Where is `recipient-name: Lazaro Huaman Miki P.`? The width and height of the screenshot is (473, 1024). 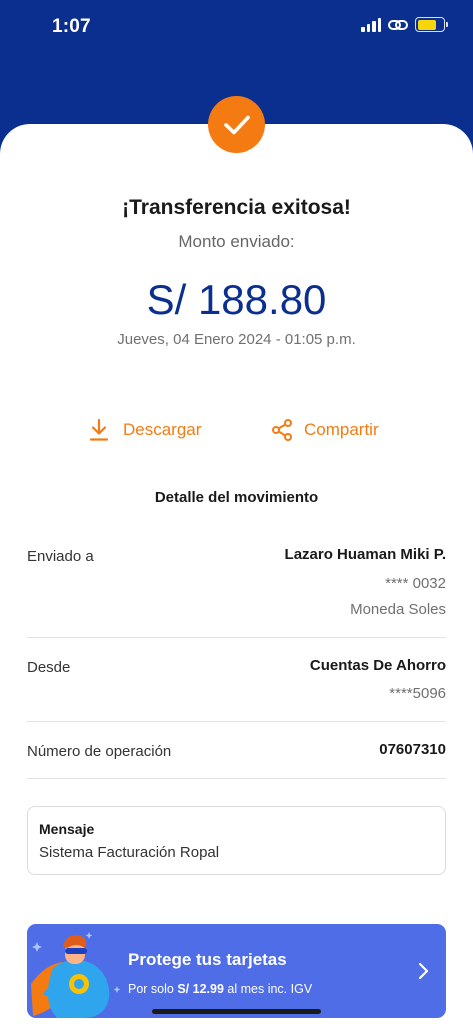
recipient-name: Lazaro Huaman Miki P. is located at coordinates (365, 554).